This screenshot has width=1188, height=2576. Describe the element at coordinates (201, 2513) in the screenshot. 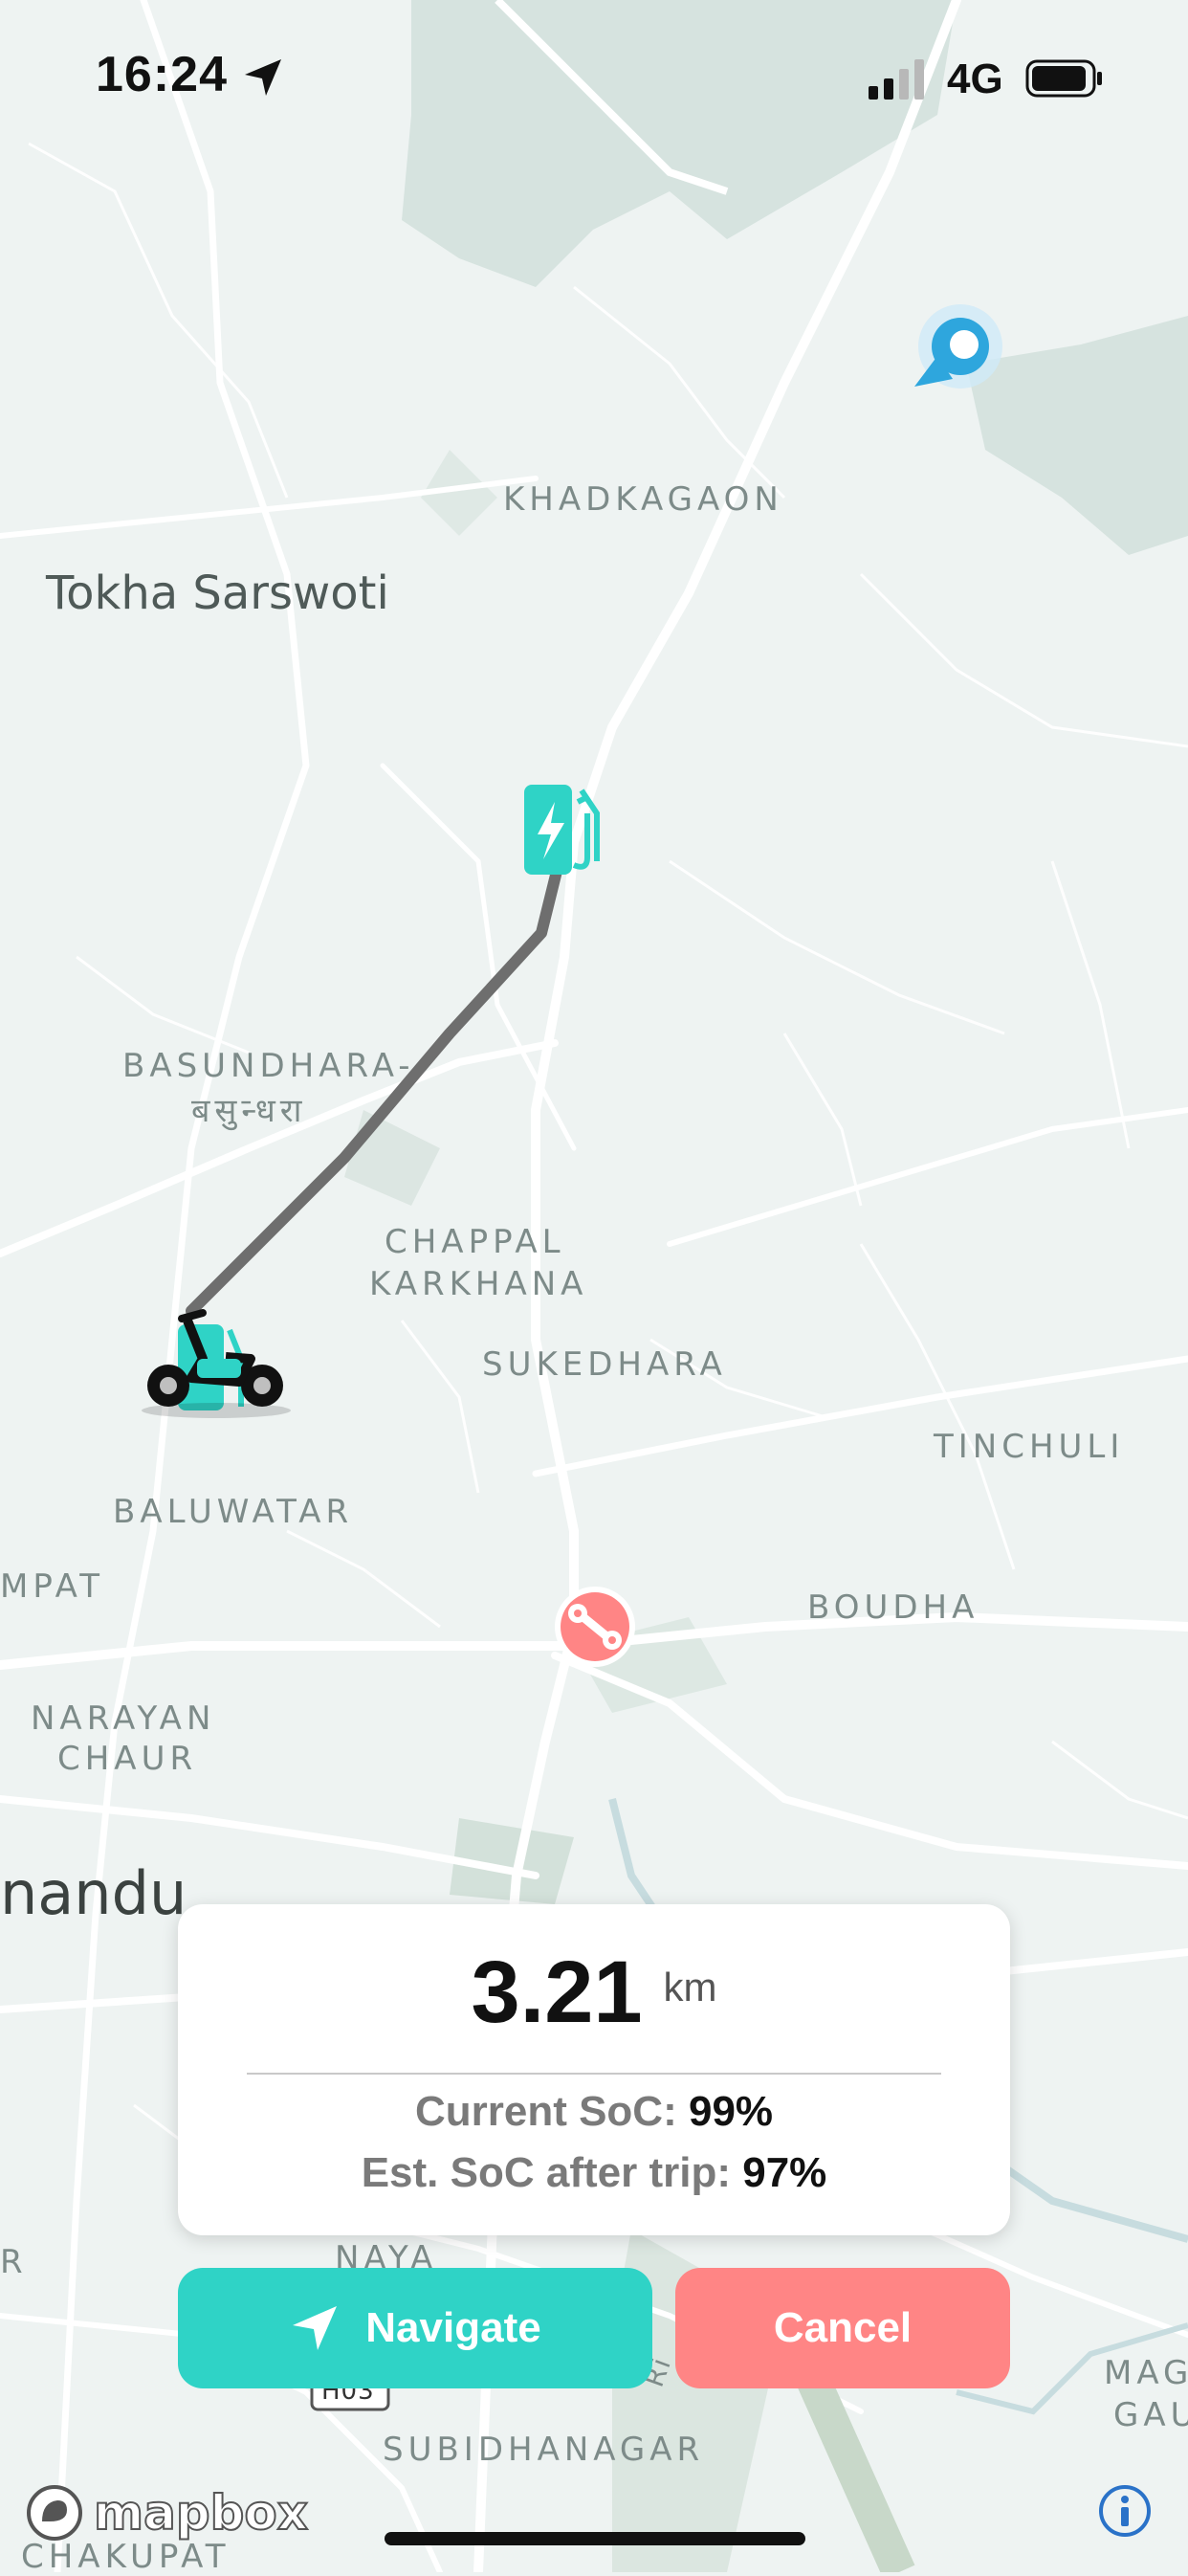

I see `mapbox-text: mapbox` at that location.